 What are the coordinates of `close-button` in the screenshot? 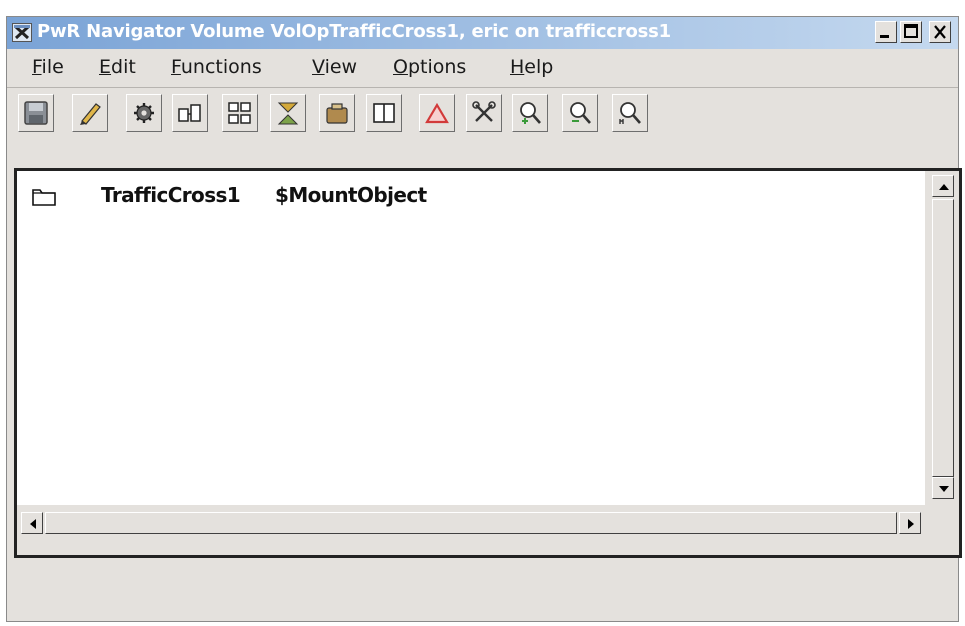 It's located at (940, 32).